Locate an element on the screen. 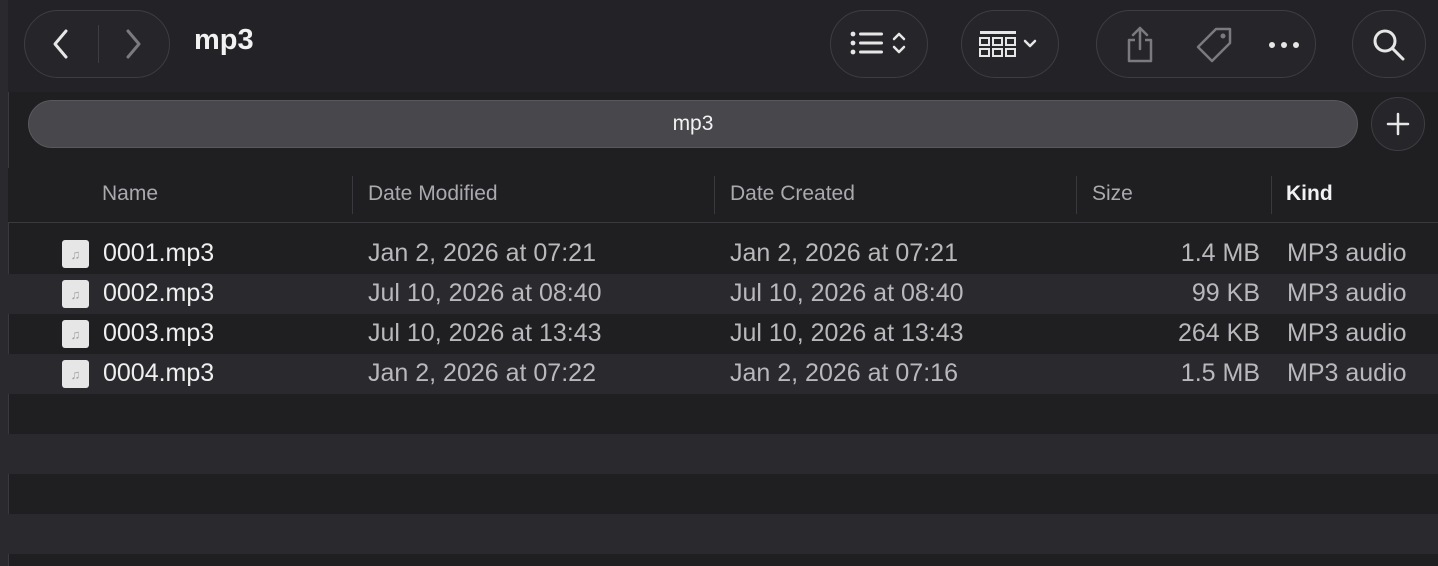 This screenshot has width=1438, height=566. file-size: 1.4 MB is located at coordinates (1220, 253).